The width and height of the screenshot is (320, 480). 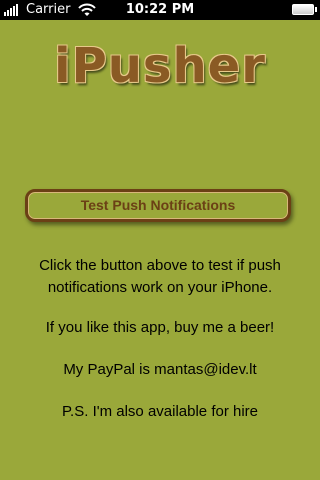 What do you see at coordinates (160, 66) in the screenshot?
I see `app-title: iPusher` at bounding box center [160, 66].